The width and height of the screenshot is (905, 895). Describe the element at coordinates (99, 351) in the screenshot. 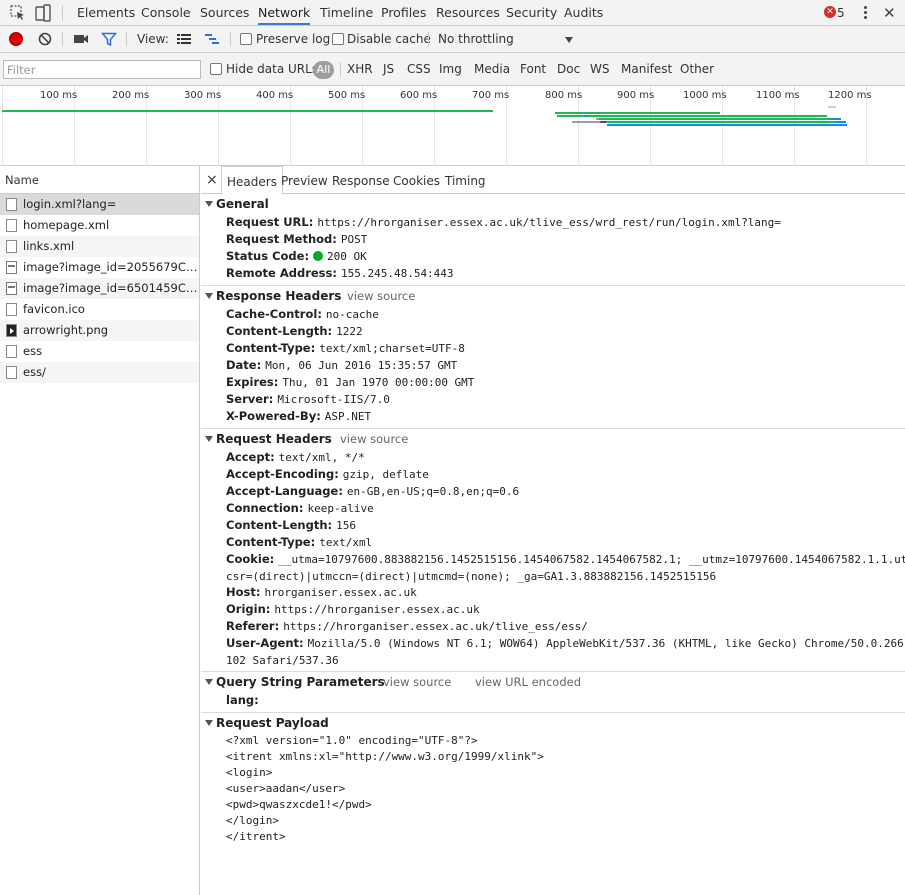

I see `request-row: ess` at that location.